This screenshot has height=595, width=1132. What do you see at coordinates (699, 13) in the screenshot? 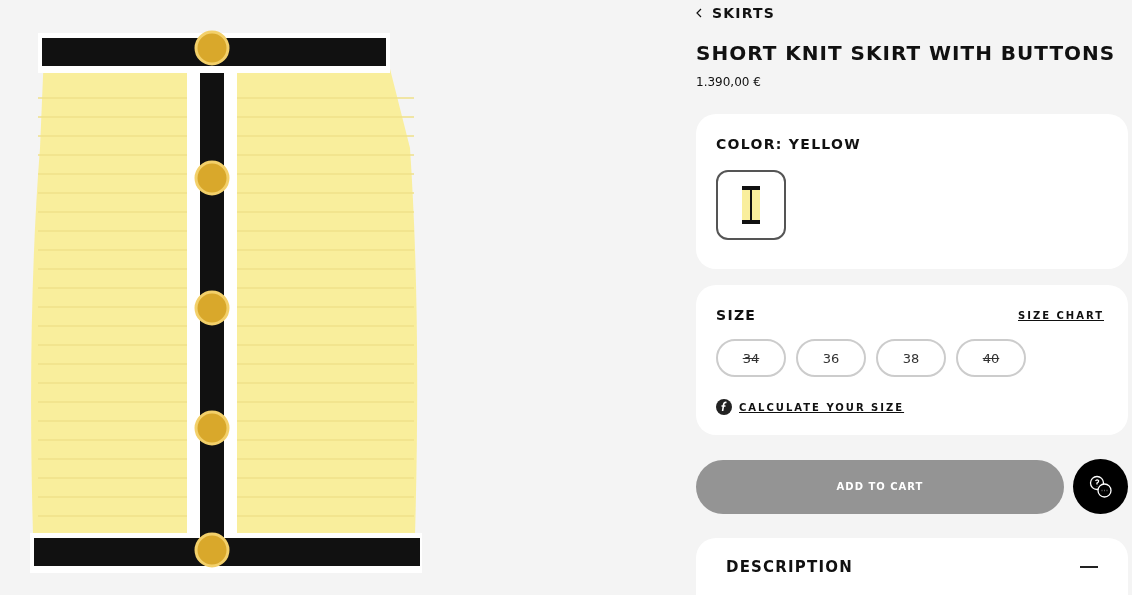
I see `chevron-left-icon` at bounding box center [699, 13].